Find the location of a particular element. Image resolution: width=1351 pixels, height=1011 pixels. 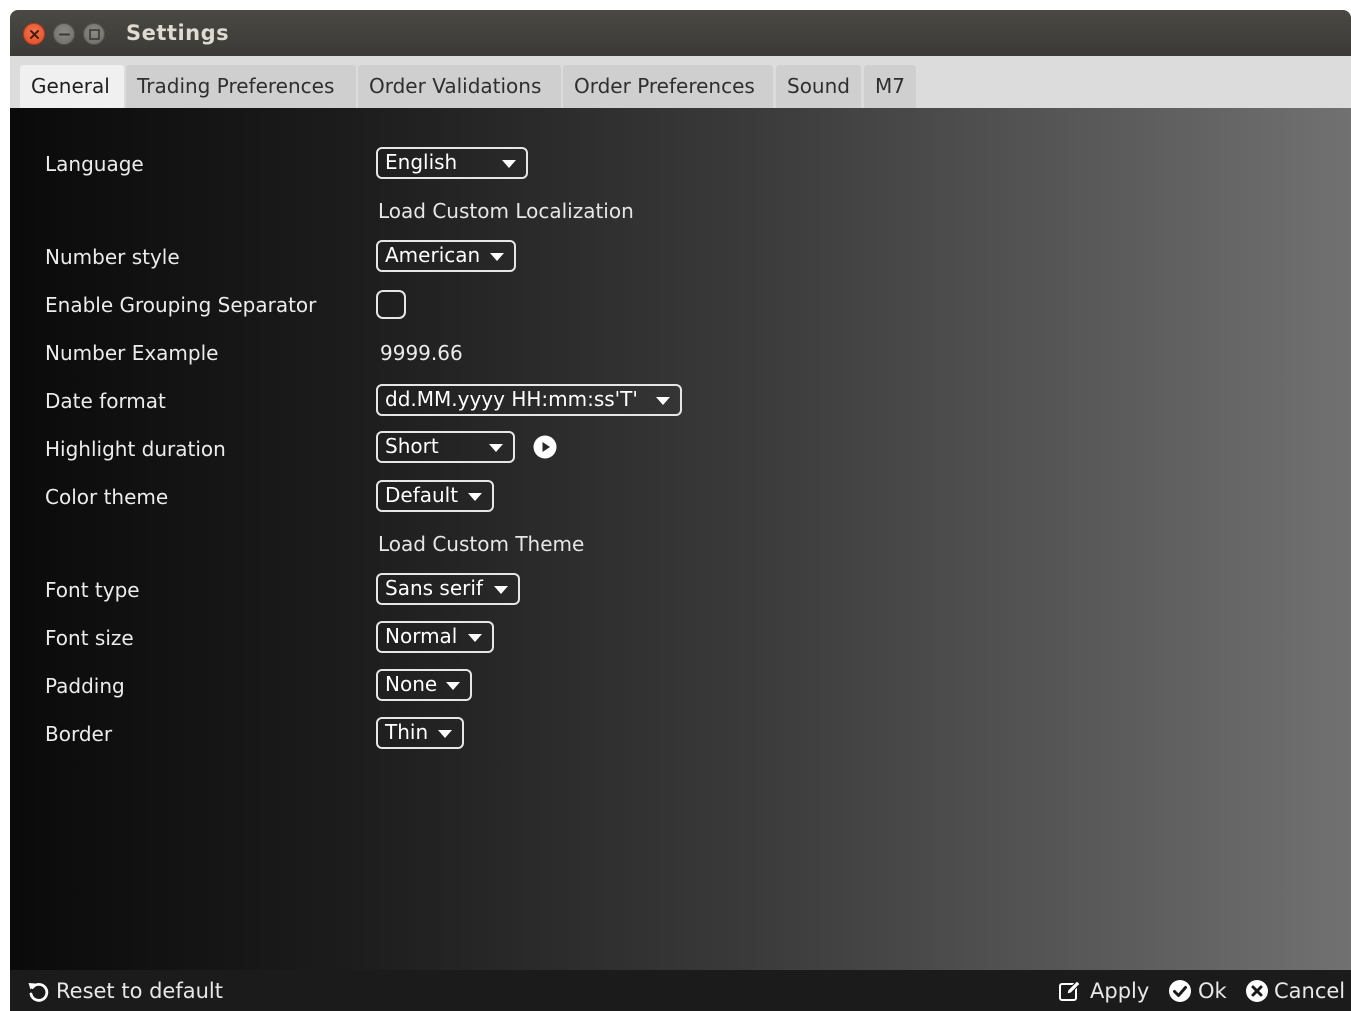

number-style-dropdown: American is located at coordinates (446, 256).